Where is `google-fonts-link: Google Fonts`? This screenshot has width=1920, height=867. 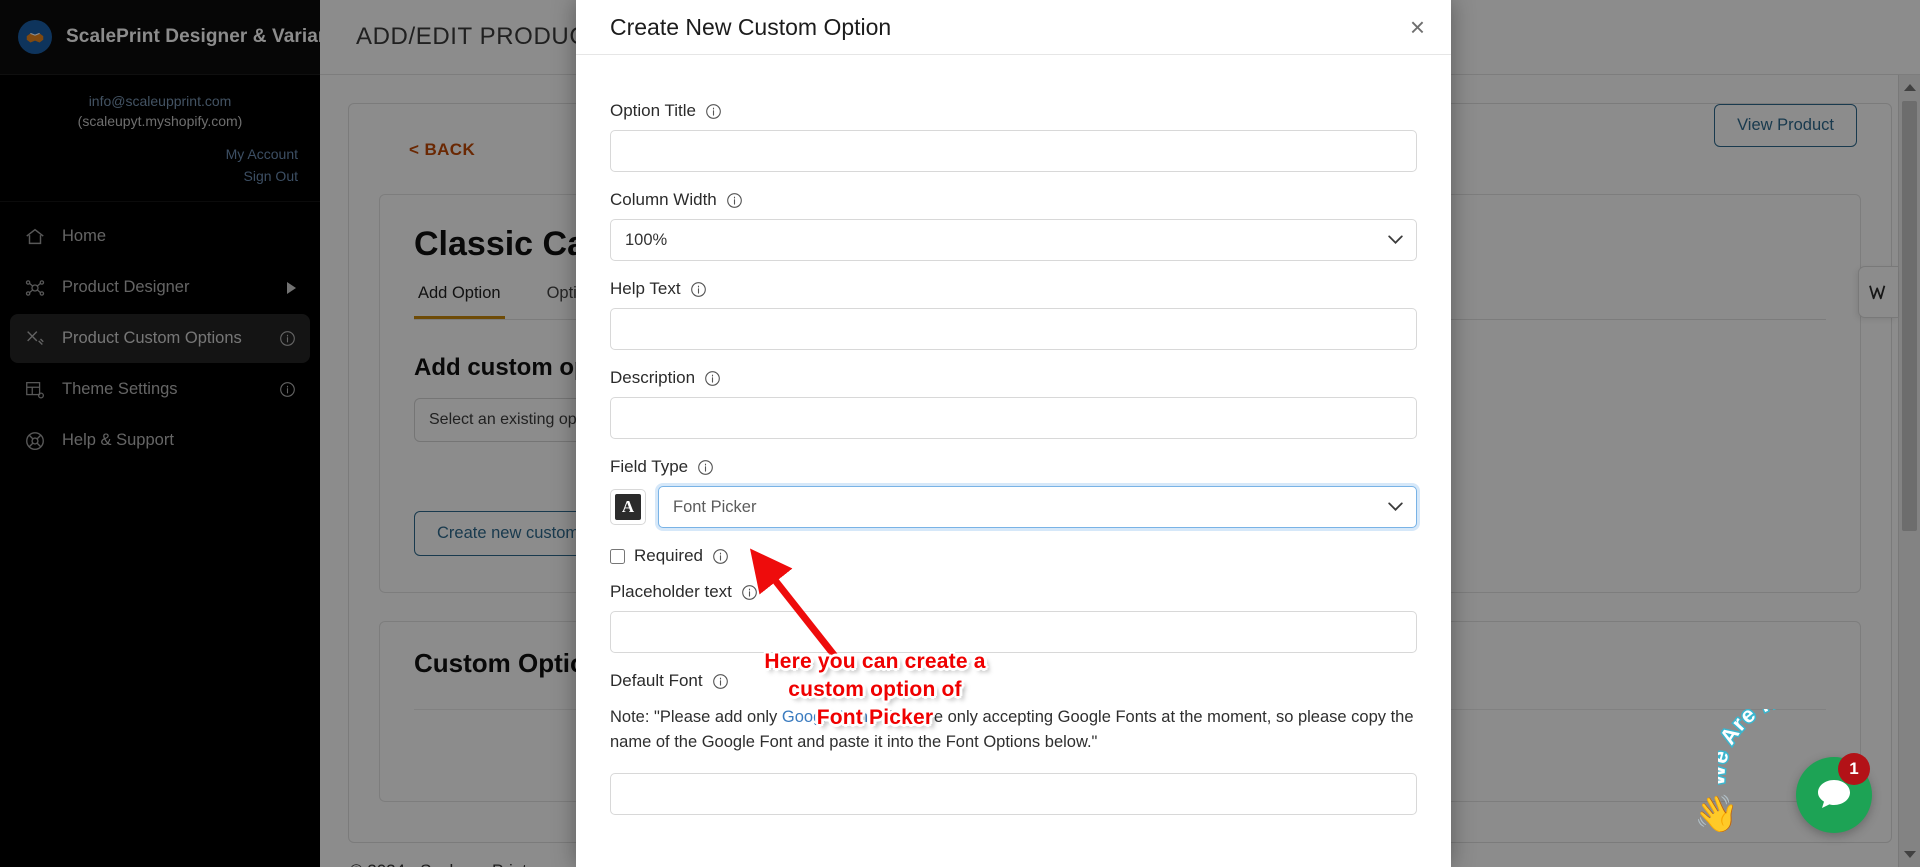 google-fonts-link: Google Fonts is located at coordinates (831, 717).